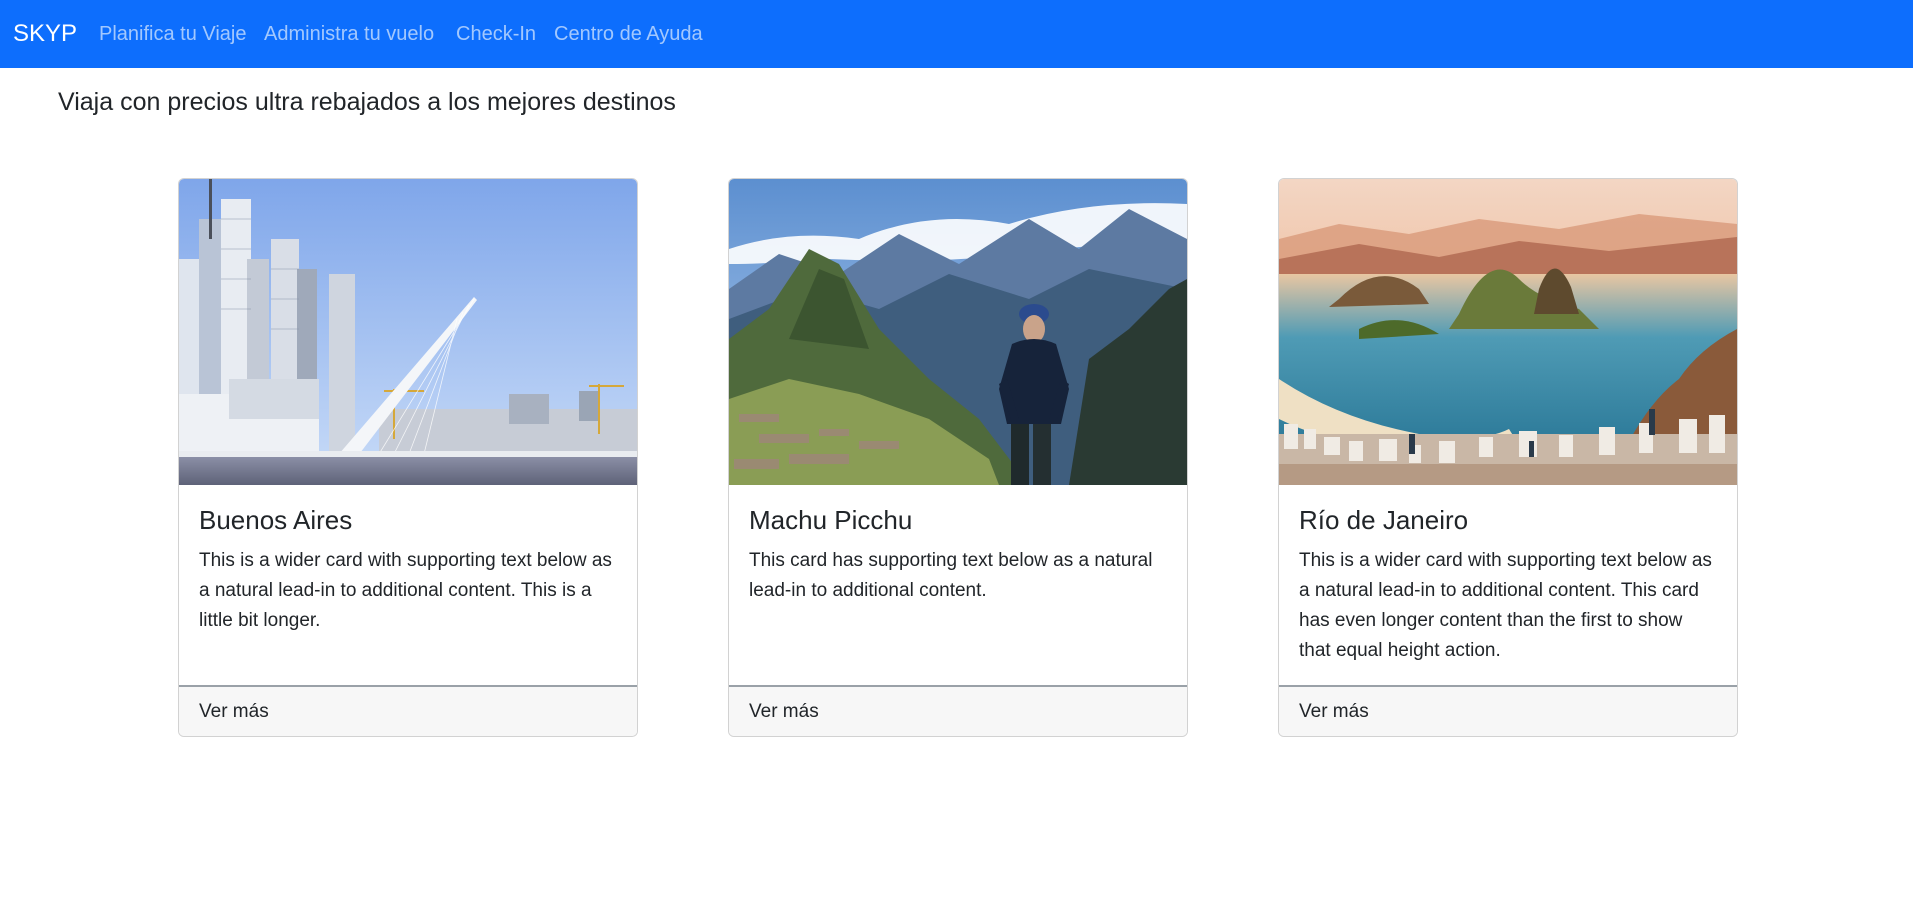 The image size is (1913, 905). What do you see at coordinates (173, 34) in the screenshot?
I see `nav-link-planifica: Planifica tu Viaje` at bounding box center [173, 34].